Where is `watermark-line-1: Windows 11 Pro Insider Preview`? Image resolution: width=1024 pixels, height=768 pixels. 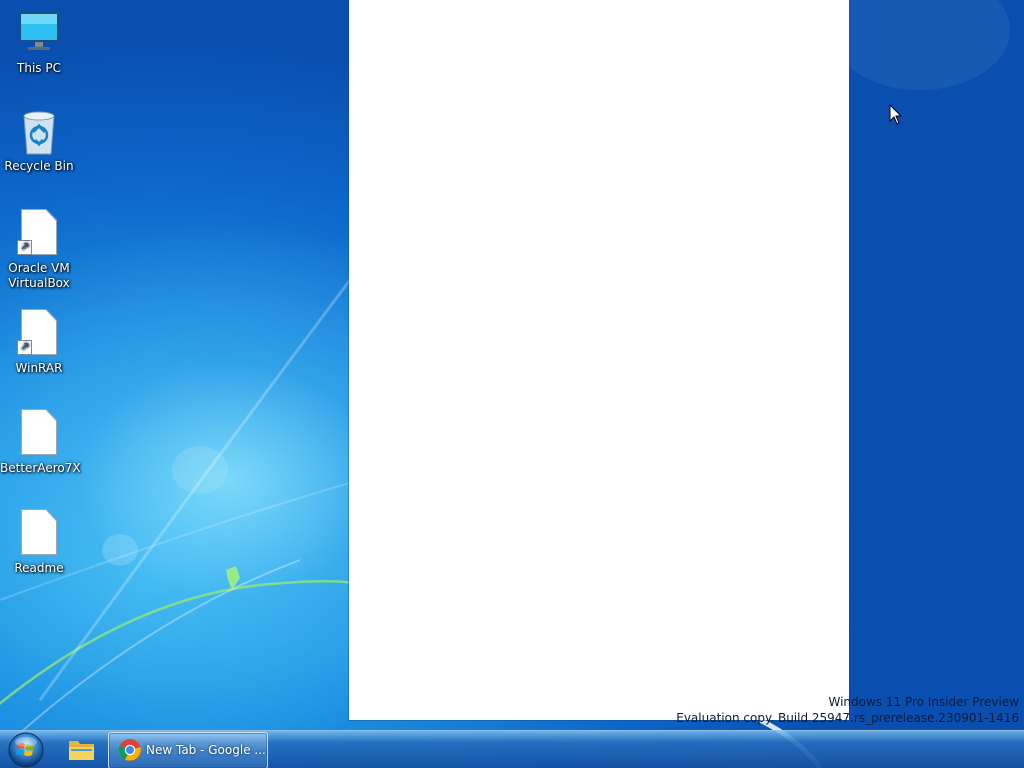
watermark-line-1: Windows 11 Pro Insider Preview is located at coordinates (923, 702).